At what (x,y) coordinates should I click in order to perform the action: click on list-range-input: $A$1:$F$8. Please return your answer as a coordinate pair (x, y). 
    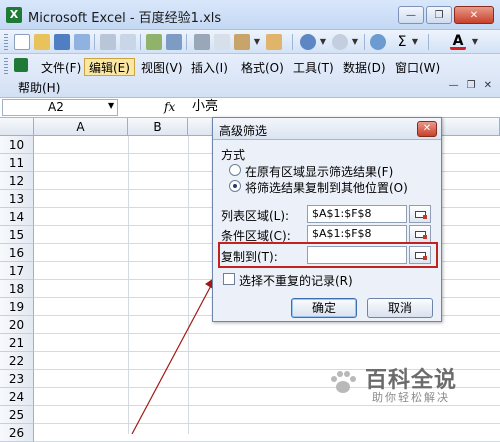
    Looking at the image, I should click on (357, 214).